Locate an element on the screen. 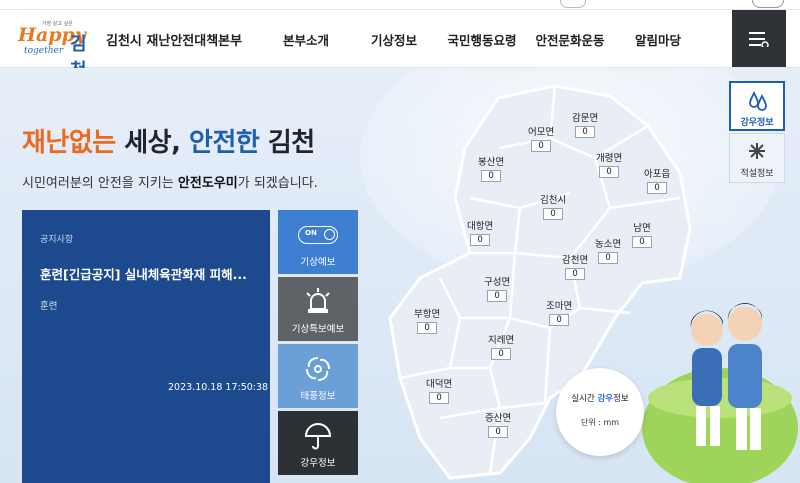 The height and width of the screenshot is (483, 800). headline-world: 세상, is located at coordinates (148, 143).